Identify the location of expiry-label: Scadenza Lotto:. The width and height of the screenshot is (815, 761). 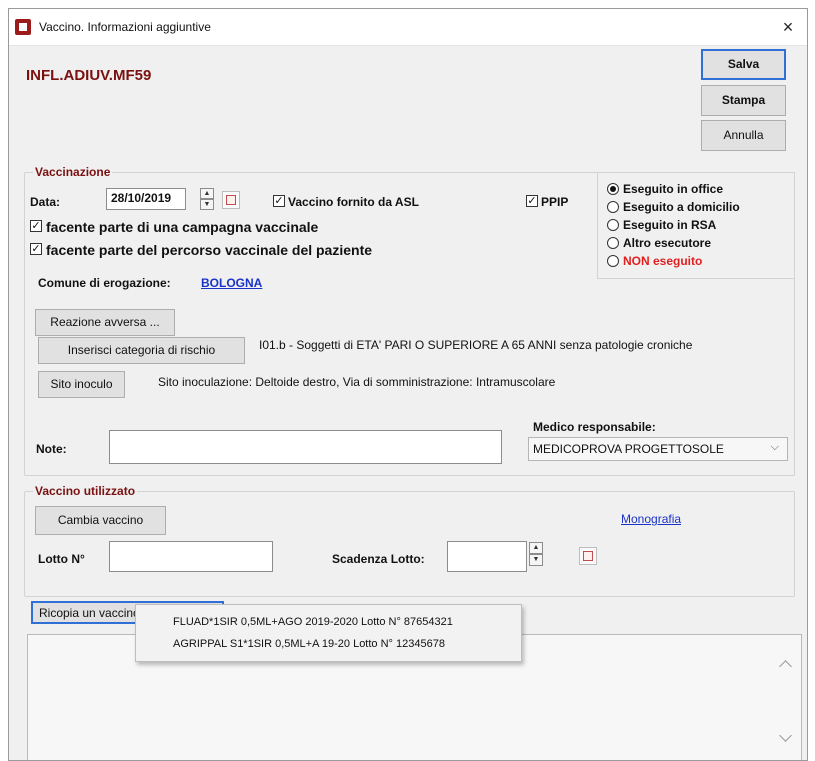
(378, 559).